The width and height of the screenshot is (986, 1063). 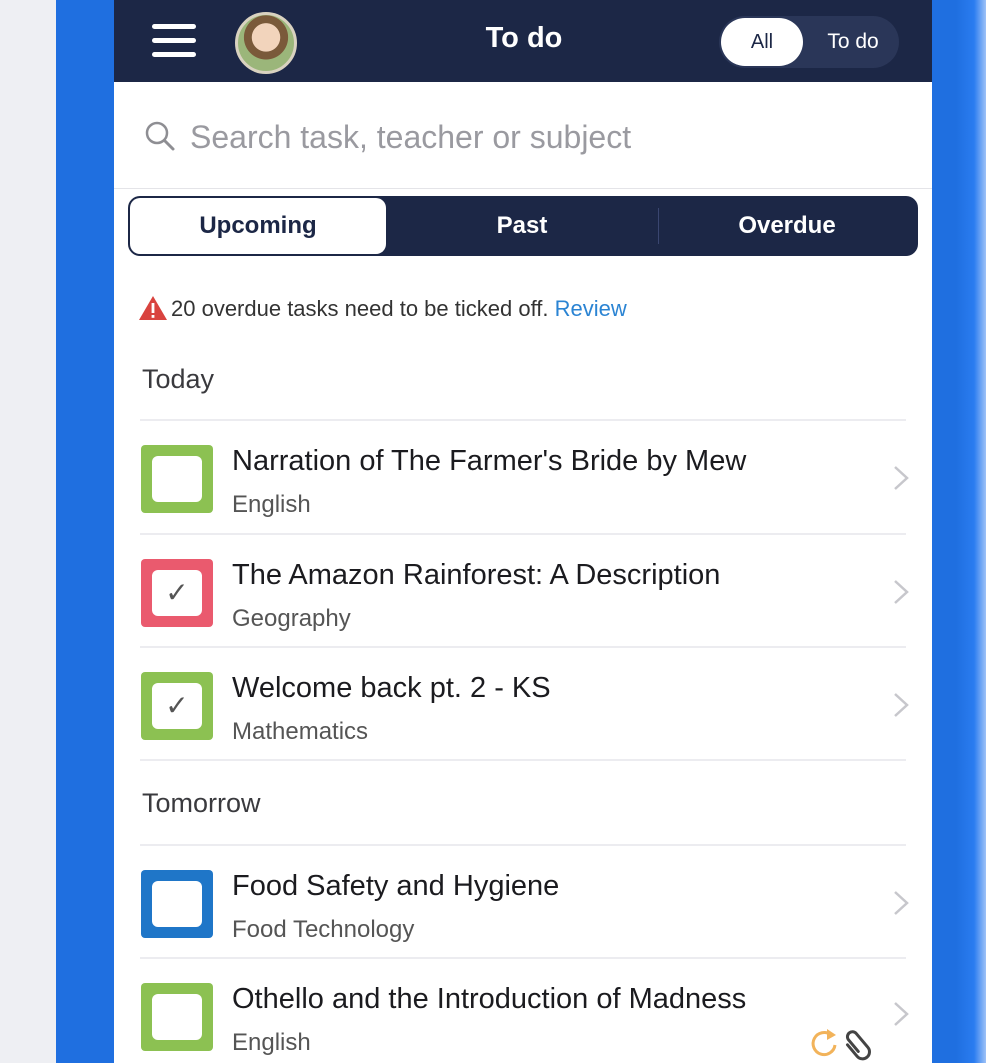 I want to click on tab-upcoming: Upcoming, so click(x=258, y=226).